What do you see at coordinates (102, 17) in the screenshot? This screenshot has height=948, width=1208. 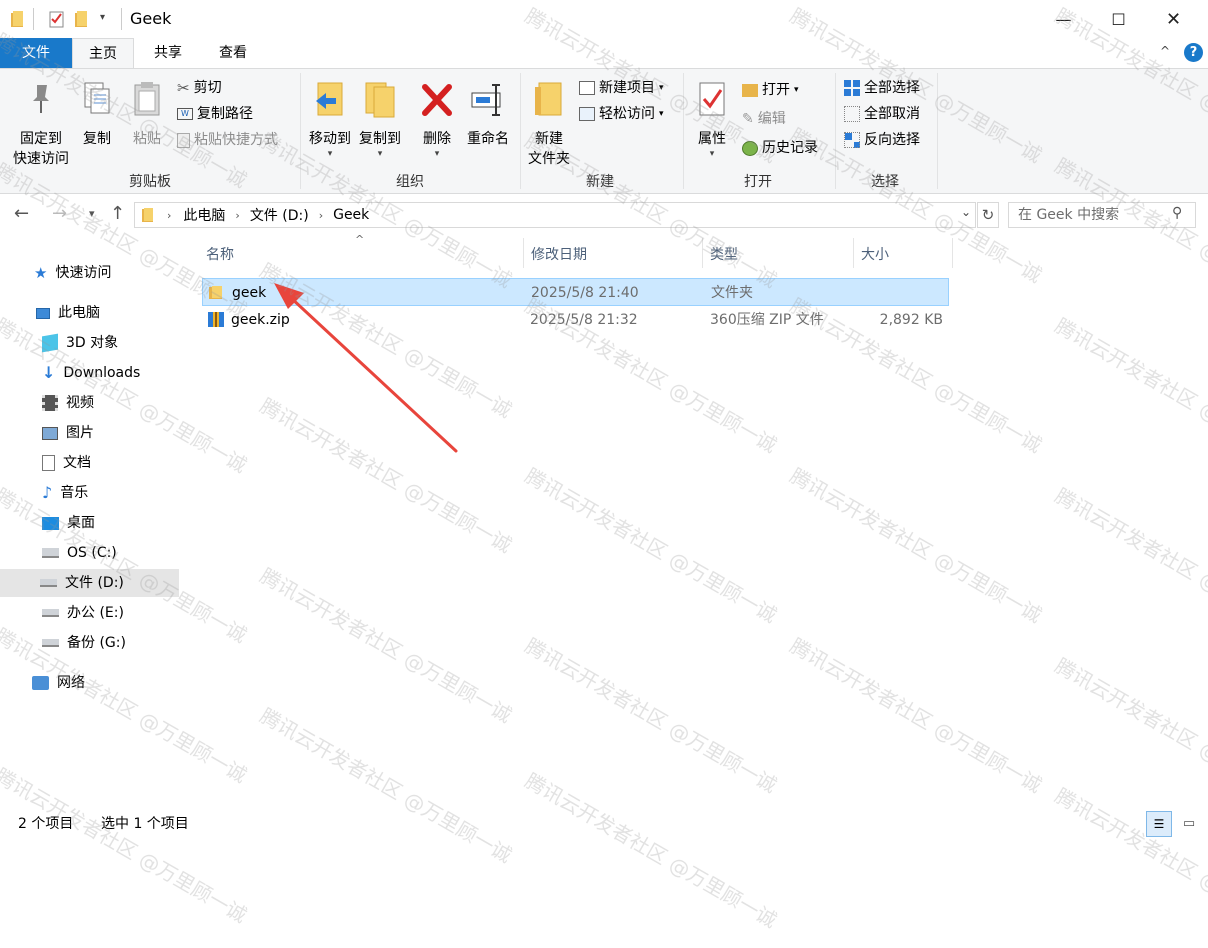 I see `quick-access-dropdown-icon: ▾` at bounding box center [102, 17].